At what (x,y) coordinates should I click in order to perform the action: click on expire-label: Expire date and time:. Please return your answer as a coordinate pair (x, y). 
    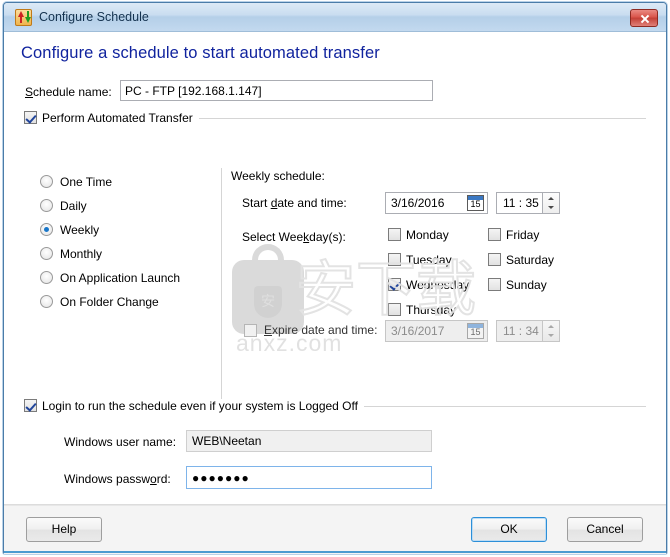
    Looking at the image, I should click on (321, 330).